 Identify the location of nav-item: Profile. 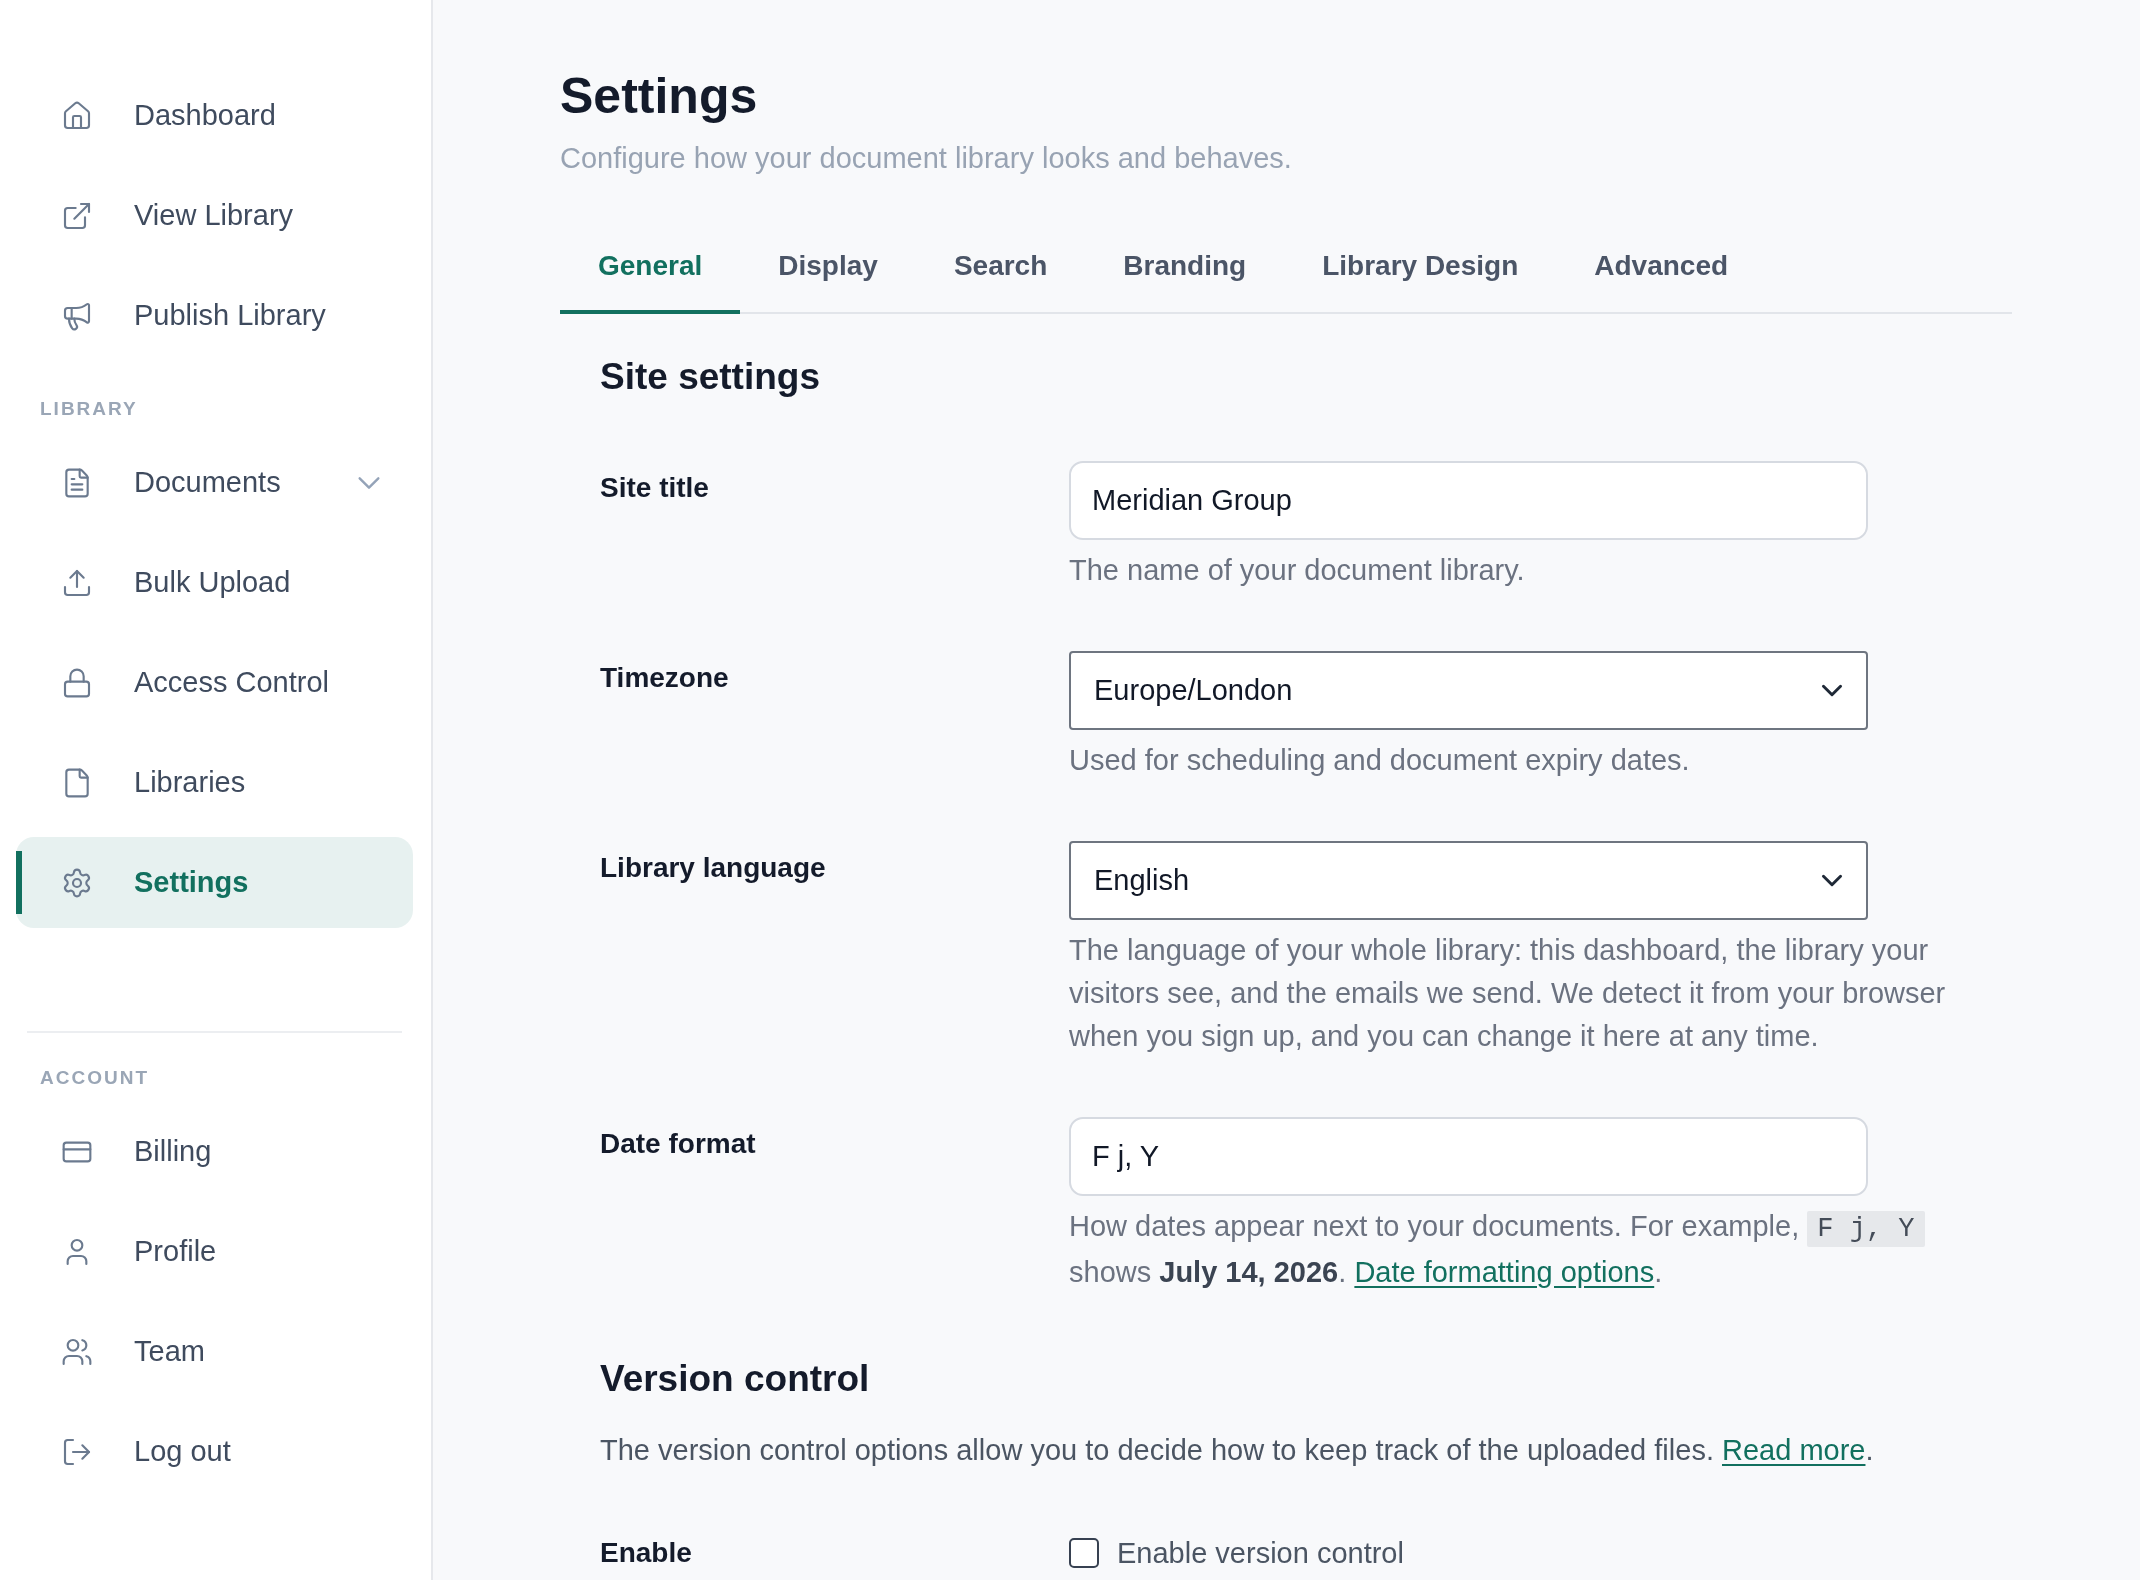
(214, 1251).